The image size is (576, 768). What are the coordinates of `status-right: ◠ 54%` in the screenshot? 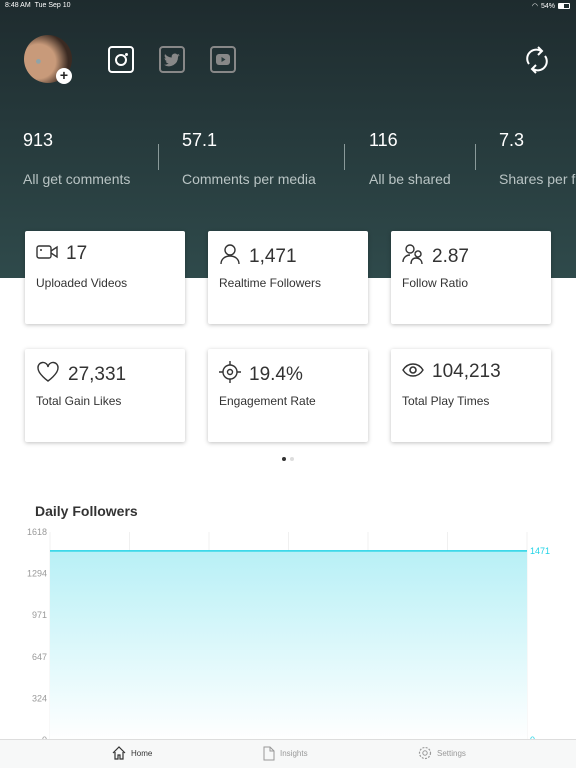 It's located at (551, 6).